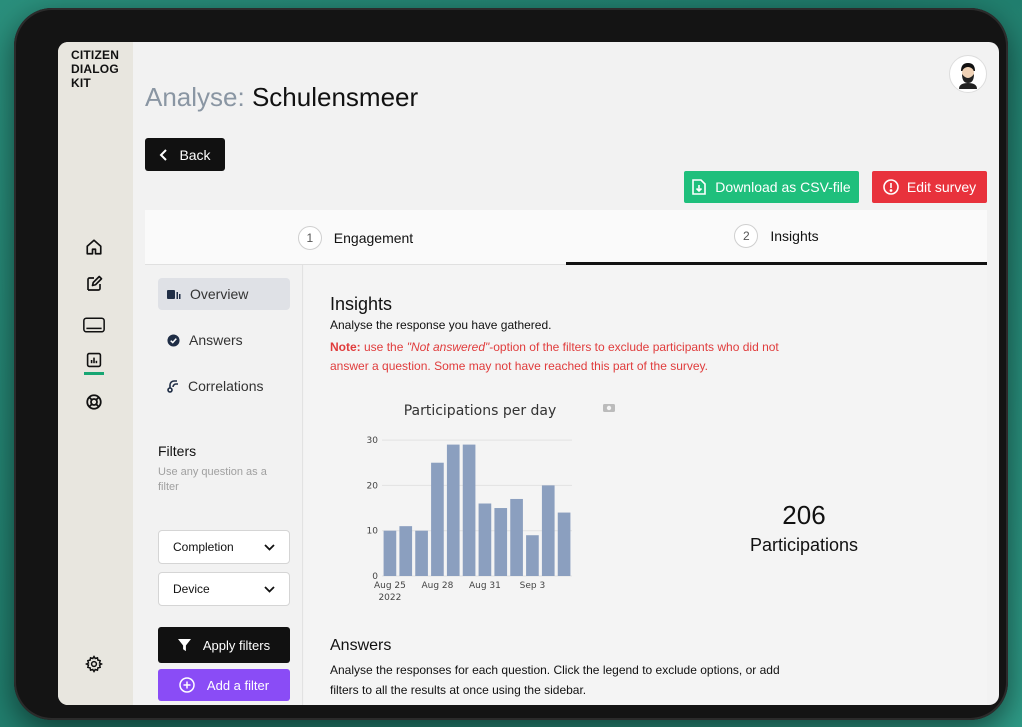  Describe the element at coordinates (174, 294) in the screenshot. I see `overview-icon` at that location.